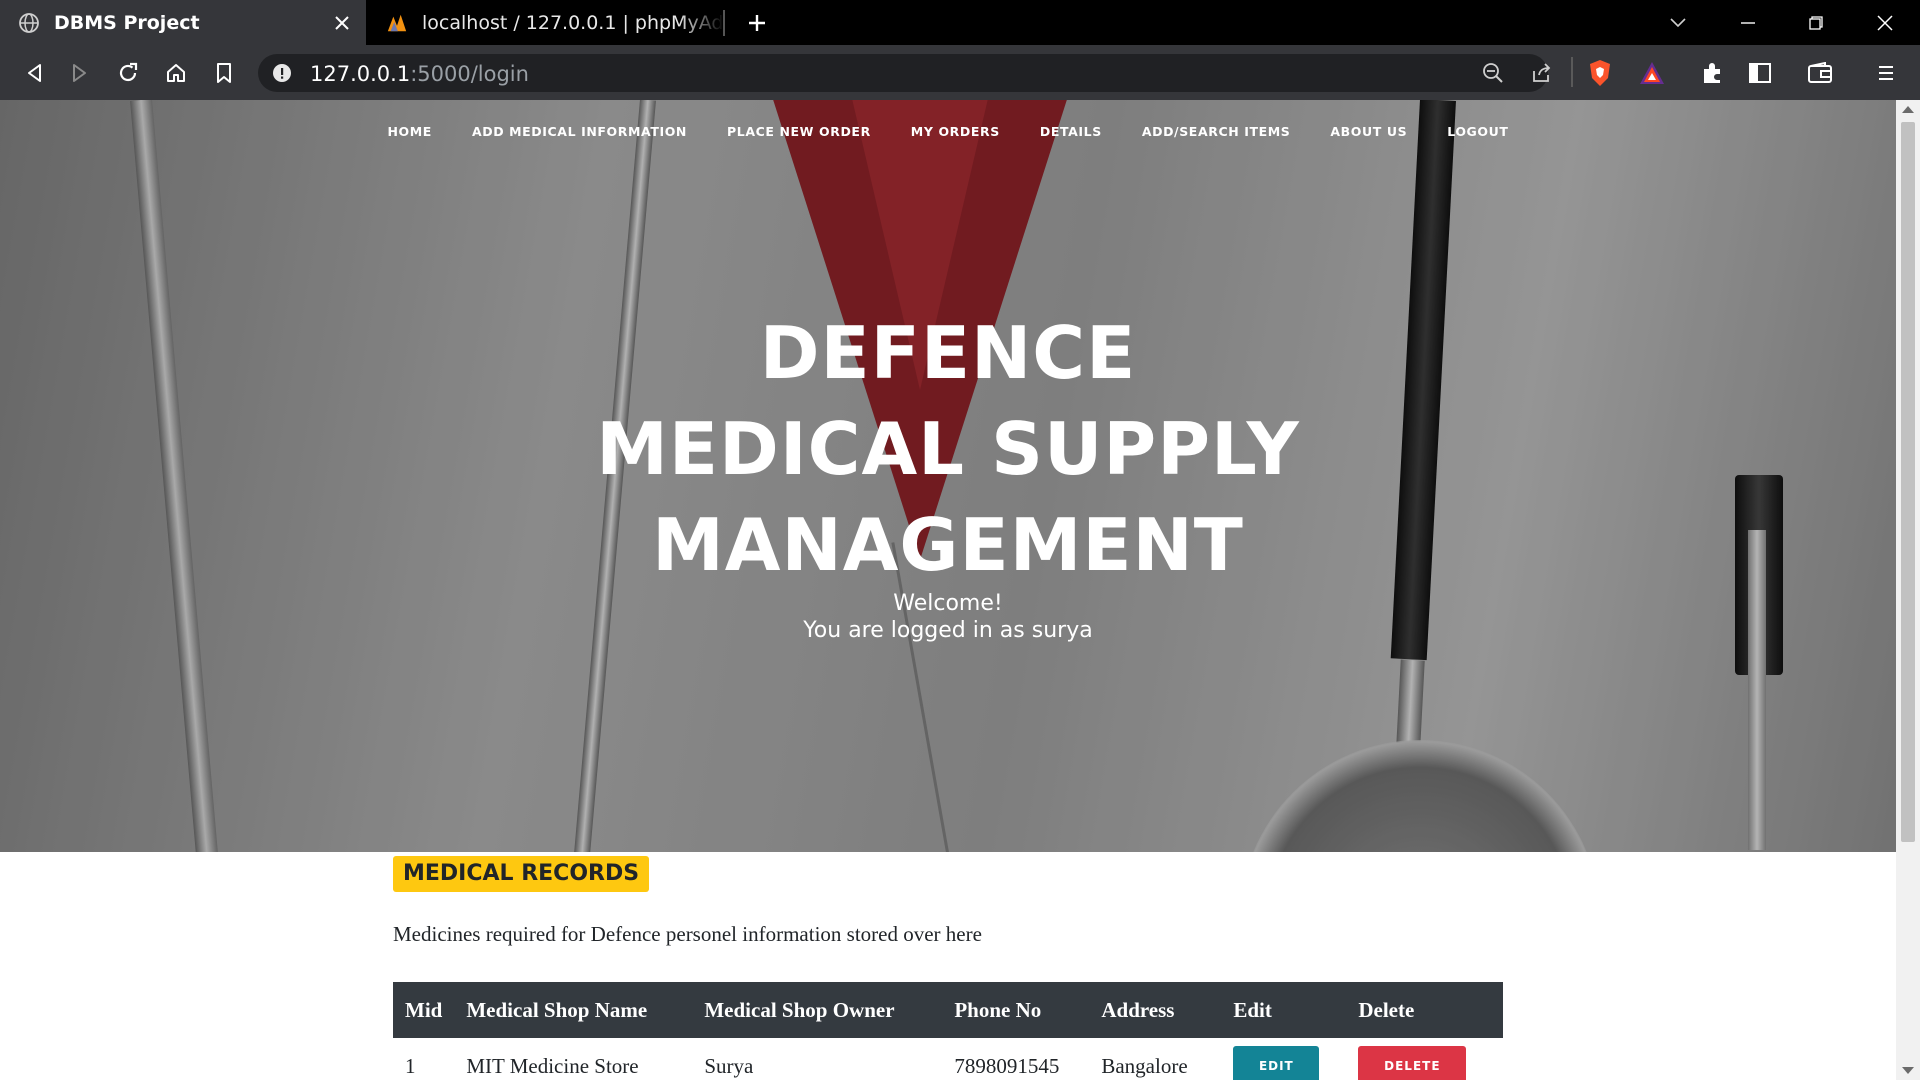 This screenshot has width=1920, height=1080. Describe the element at coordinates (724, 23) in the screenshot. I see `tab-divider` at that location.